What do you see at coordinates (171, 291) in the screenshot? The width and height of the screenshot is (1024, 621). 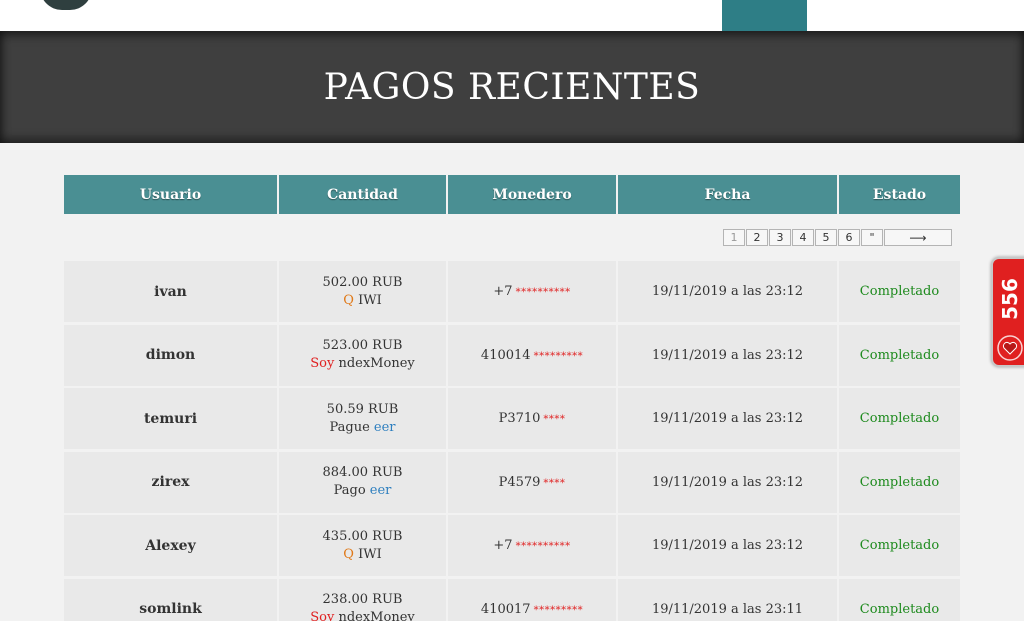 I see `cell-user: ivan` at bounding box center [171, 291].